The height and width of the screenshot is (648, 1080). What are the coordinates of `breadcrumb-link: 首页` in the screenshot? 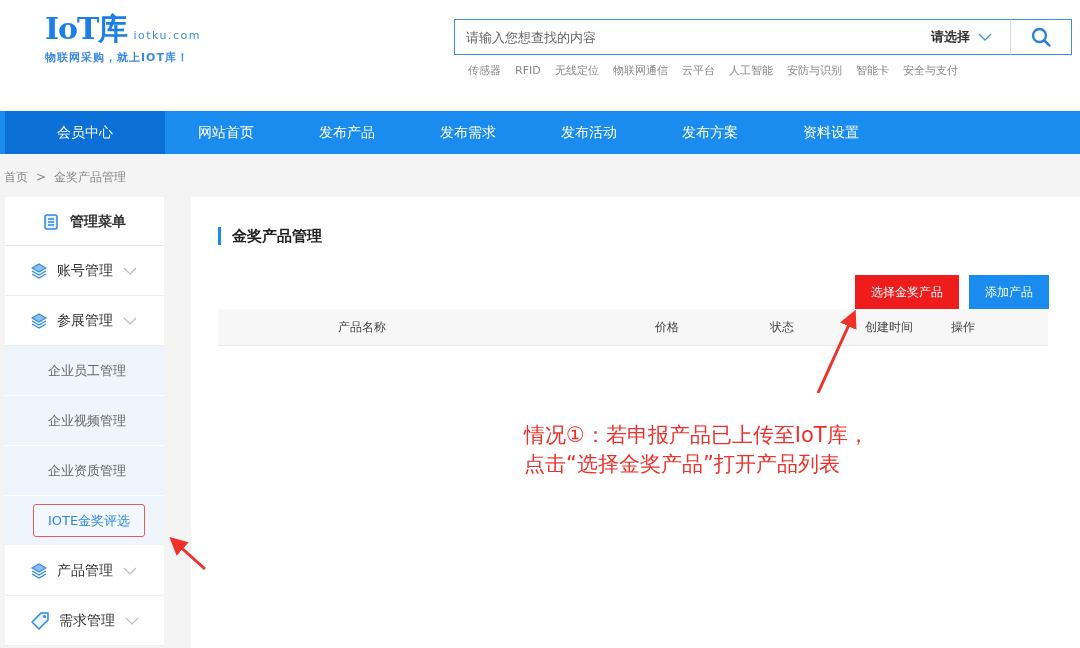 It's located at (16, 182).